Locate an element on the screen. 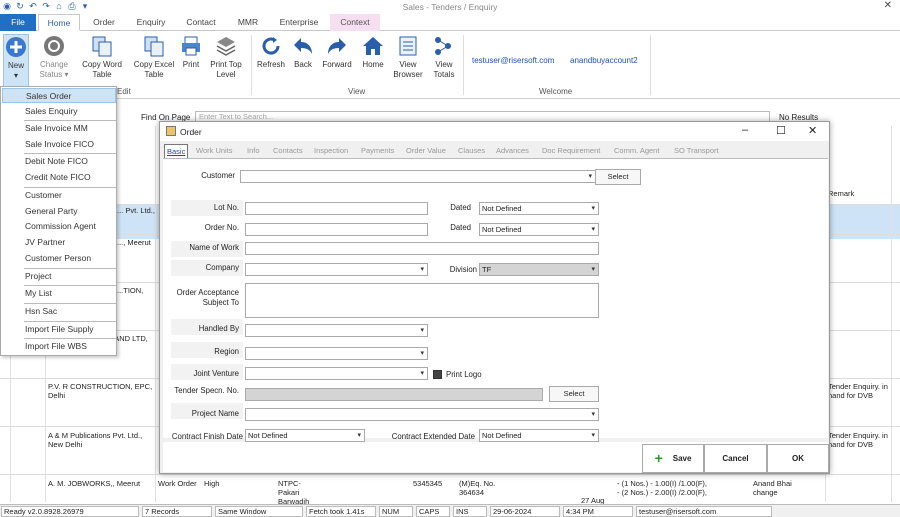 The height and width of the screenshot is (517, 900). tender-specn-label: Tender Specn. No. is located at coordinates (206, 390).